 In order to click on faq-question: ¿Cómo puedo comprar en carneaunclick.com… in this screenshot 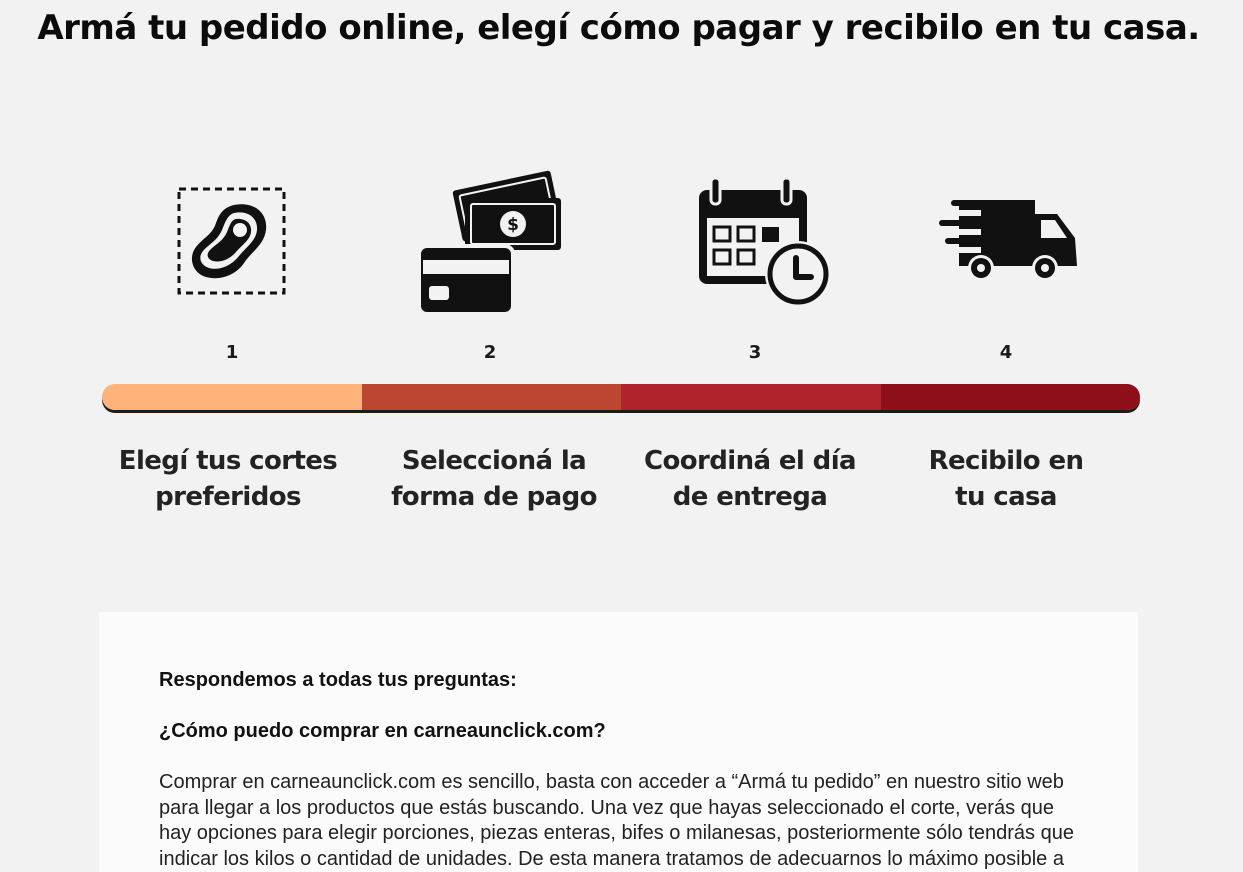, I will do `click(382, 731)`.